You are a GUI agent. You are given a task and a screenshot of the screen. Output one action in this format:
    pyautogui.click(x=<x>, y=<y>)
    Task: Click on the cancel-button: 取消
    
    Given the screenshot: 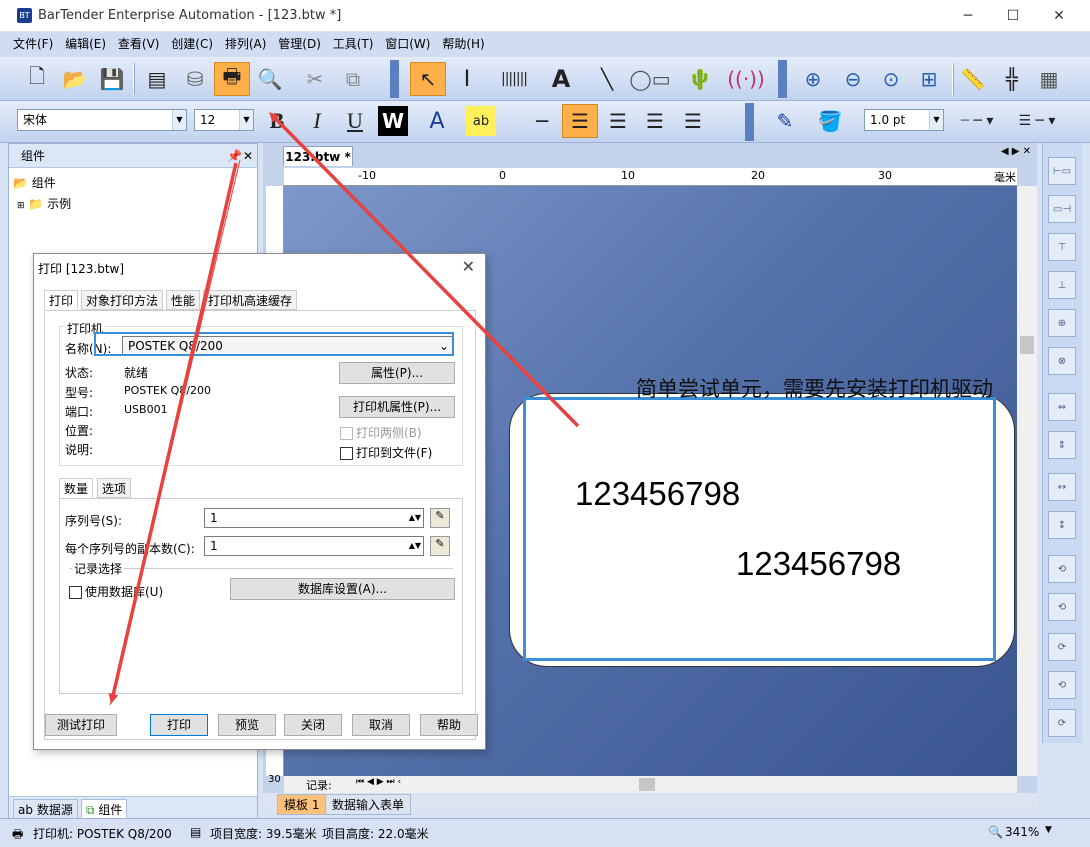 What is the action you would take?
    pyautogui.click(x=381, y=725)
    